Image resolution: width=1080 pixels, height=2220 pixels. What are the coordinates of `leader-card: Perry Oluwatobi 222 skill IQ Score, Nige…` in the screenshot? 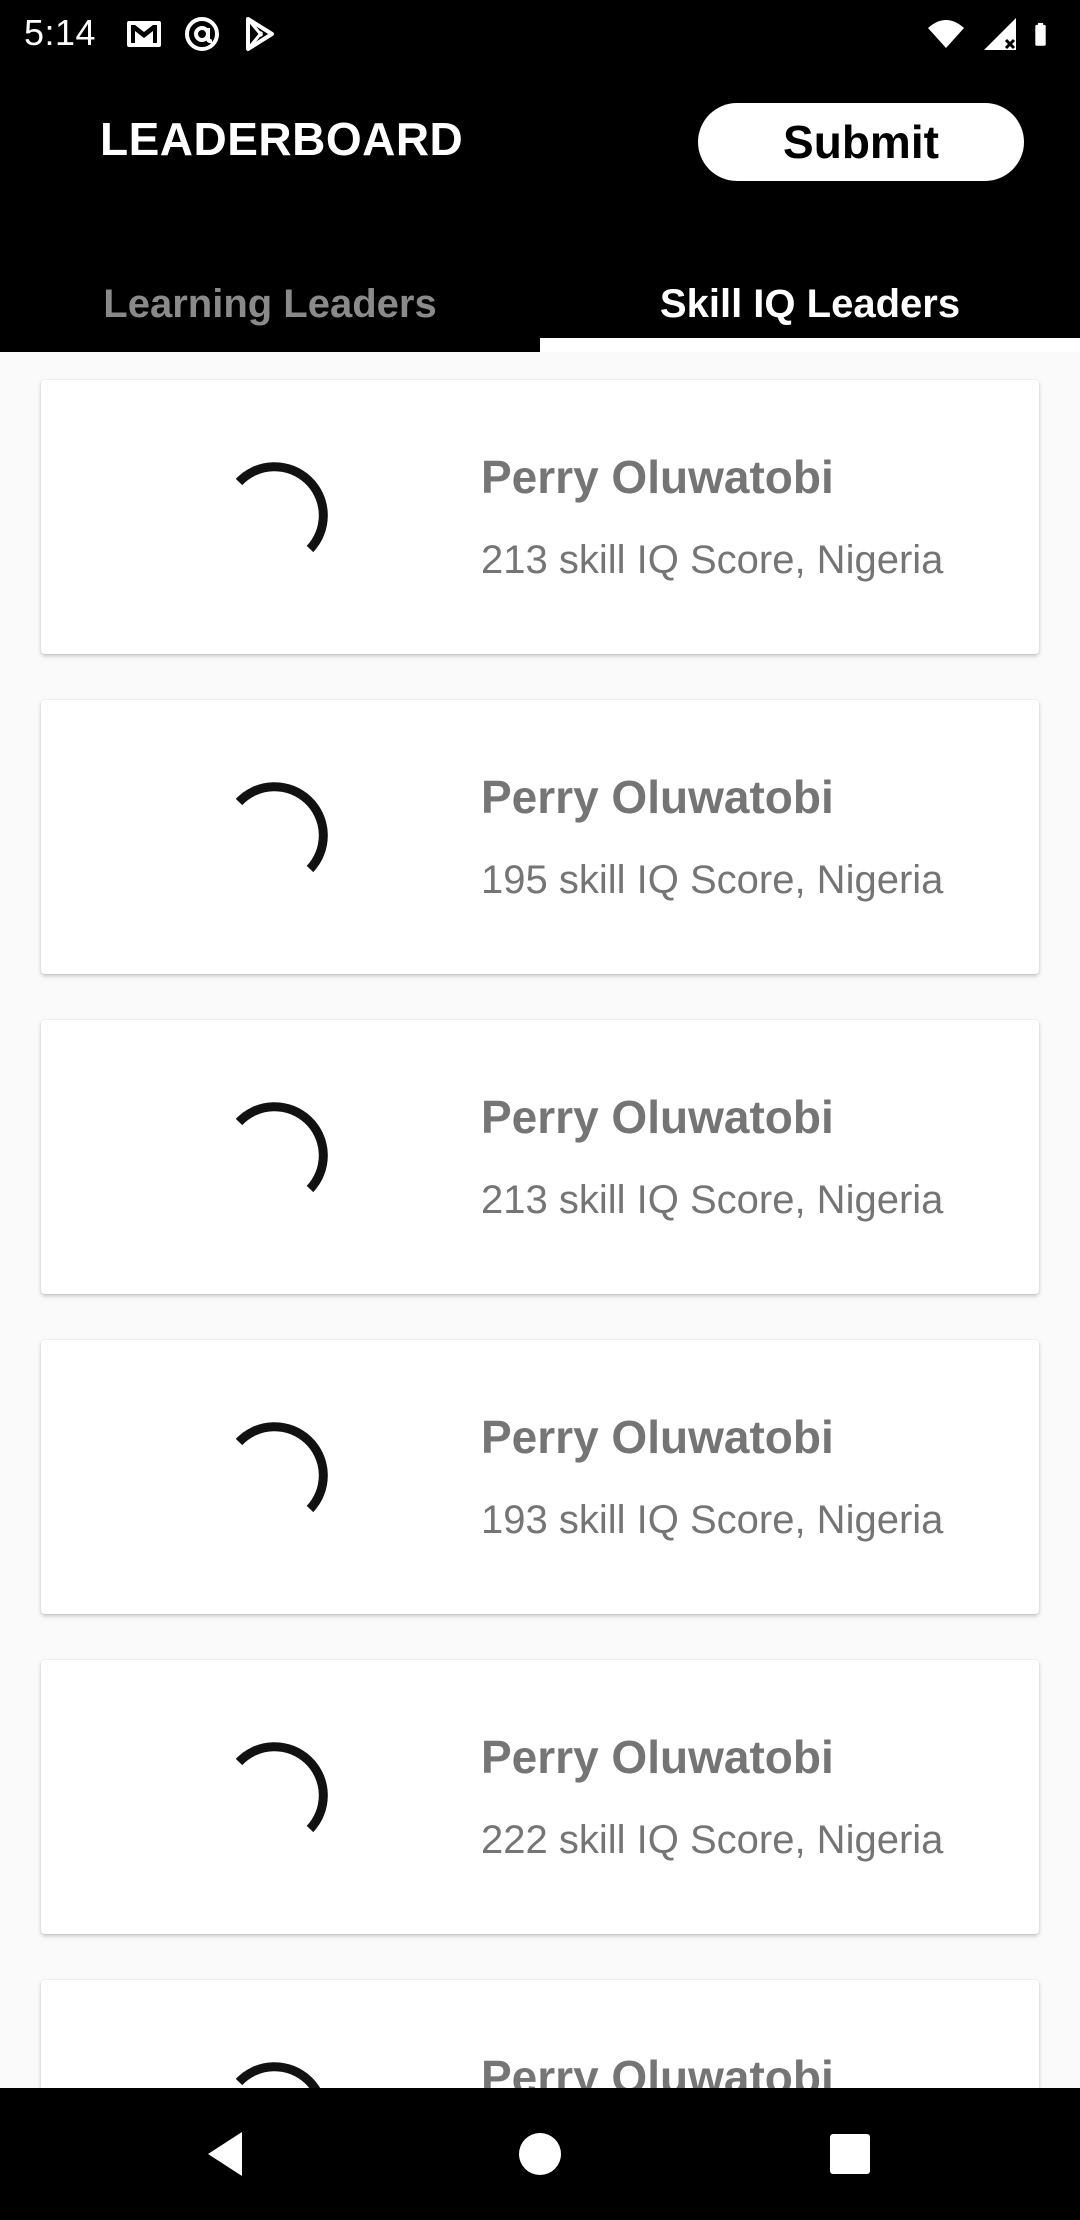 It's located at (540, 1797).